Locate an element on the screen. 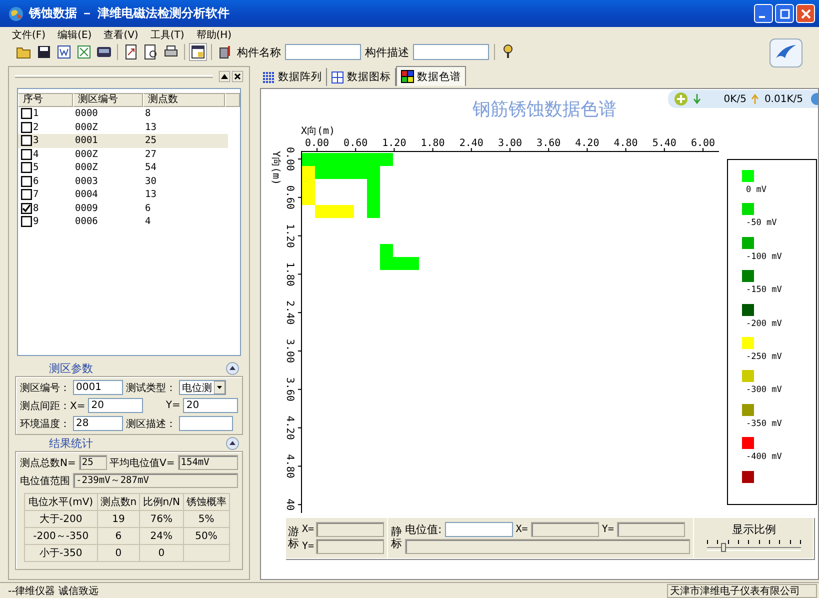 This screenshot has width=819, height=598. zone-description-field is located at coordinates (206, 423).